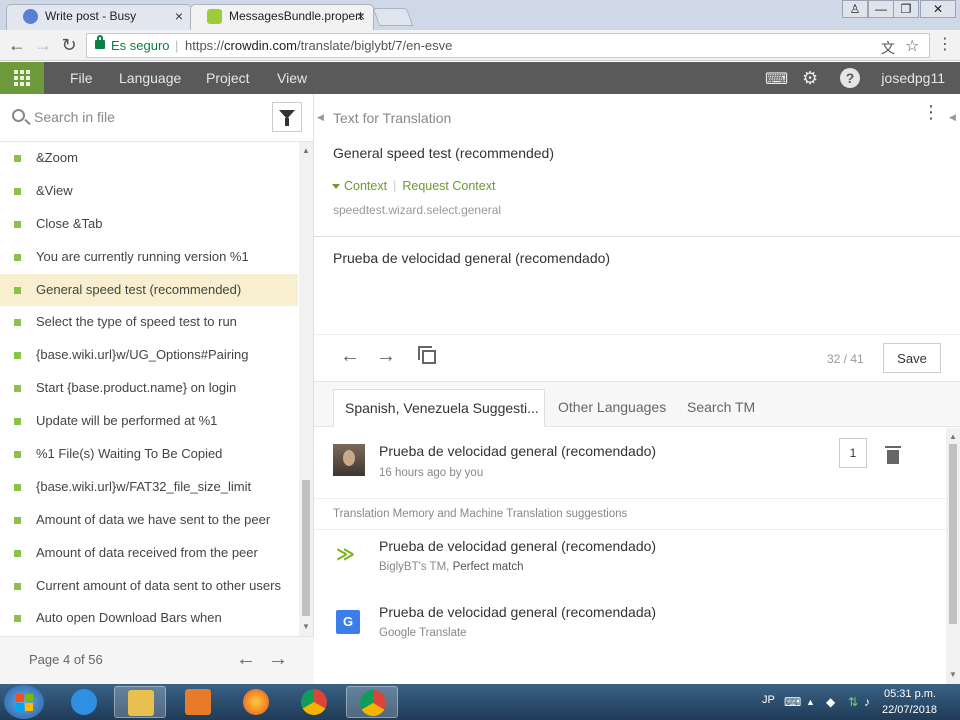 The height and width of the screenshot is (720, 960). I want to click on browser-tab-busy: Write post - Busy ×, so click(99, 17).